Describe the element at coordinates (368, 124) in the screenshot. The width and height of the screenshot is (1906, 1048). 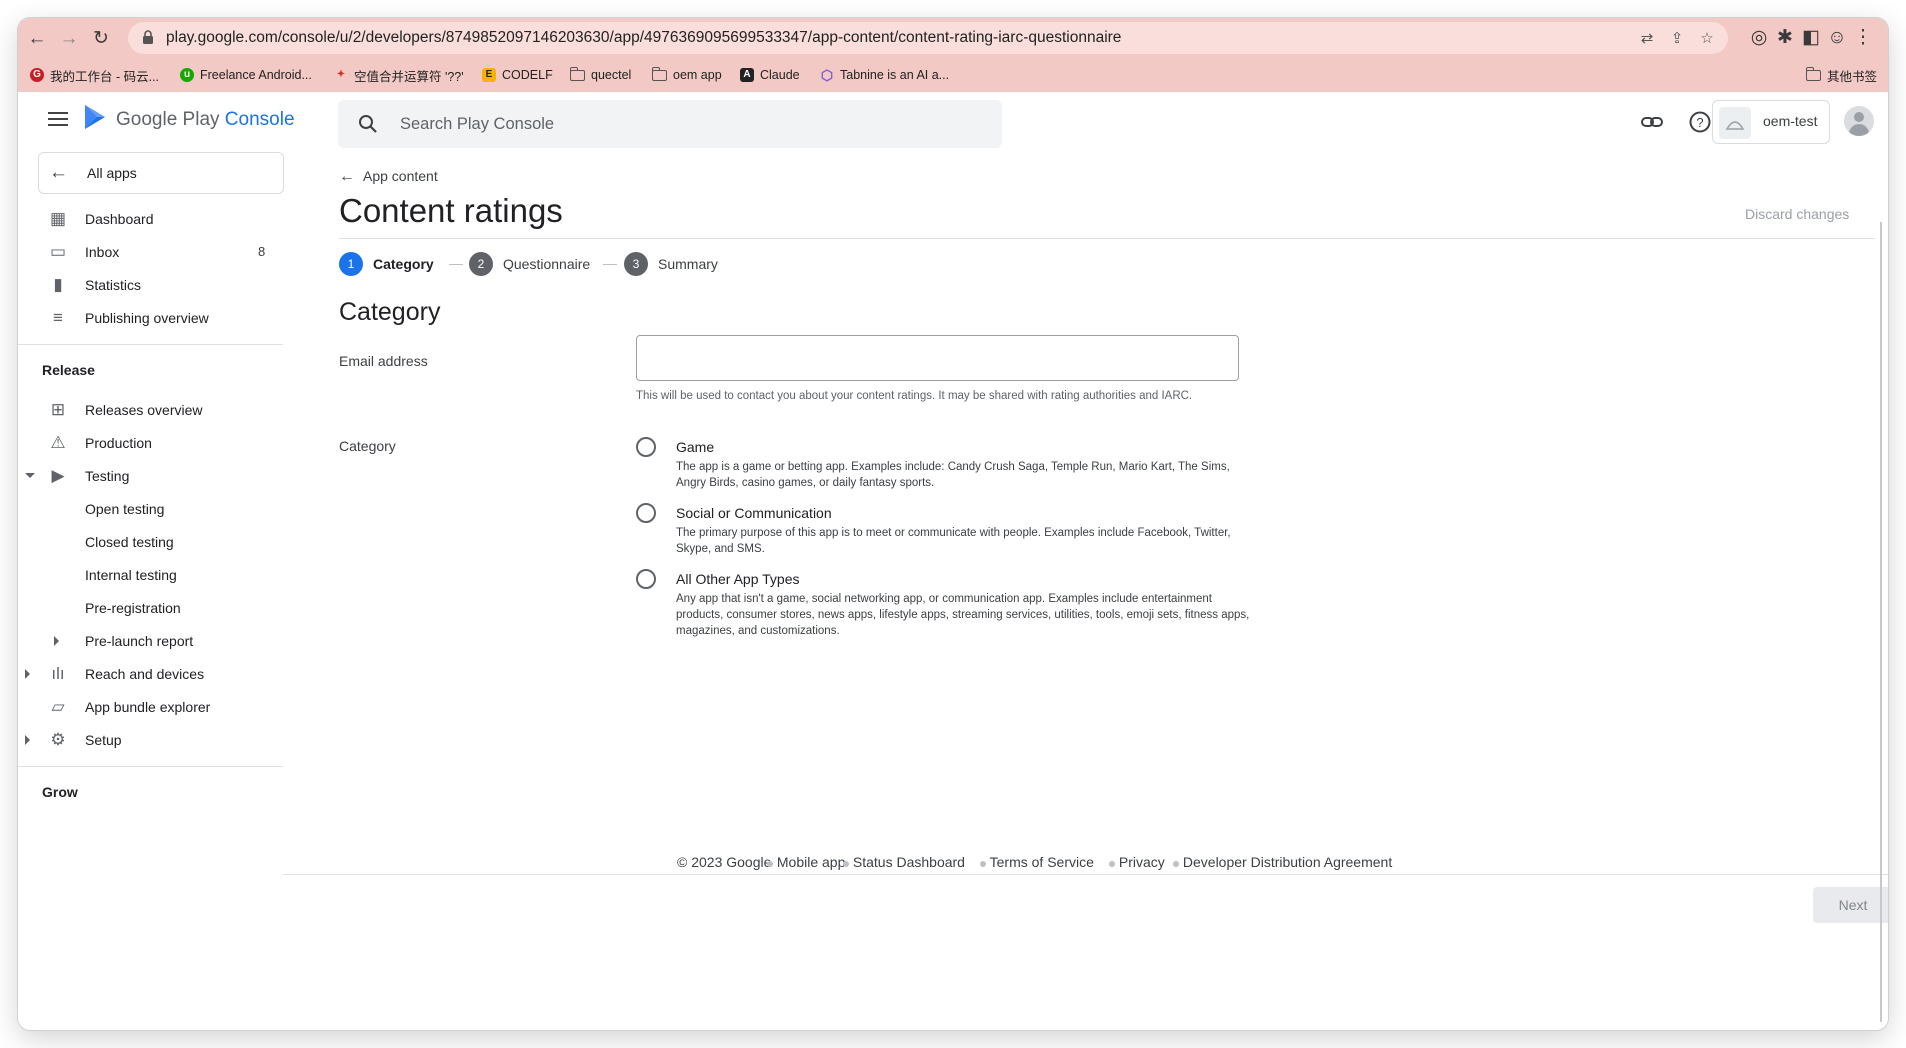
I see `search-icon` at that location.